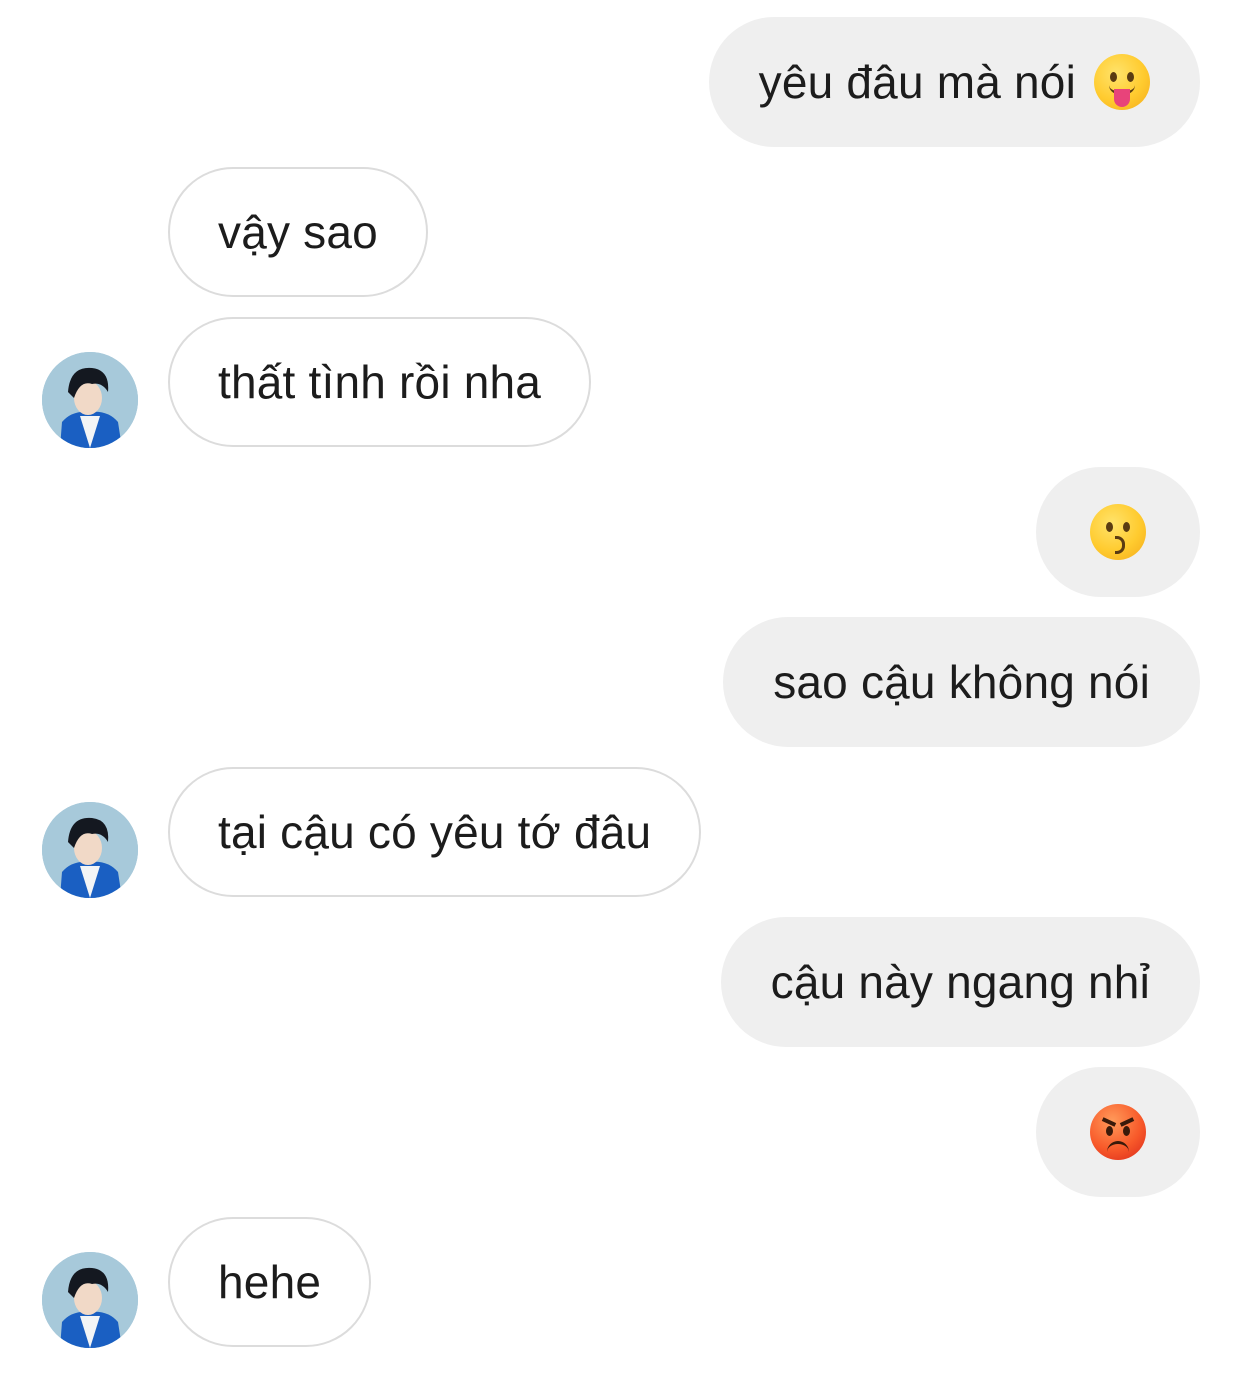 The width and height of the screenshot is (1242, 1374). Describe the element at coordinates (917, 82) in the screenshot. I see `message-text: yêu đâu mà nói` at that location.